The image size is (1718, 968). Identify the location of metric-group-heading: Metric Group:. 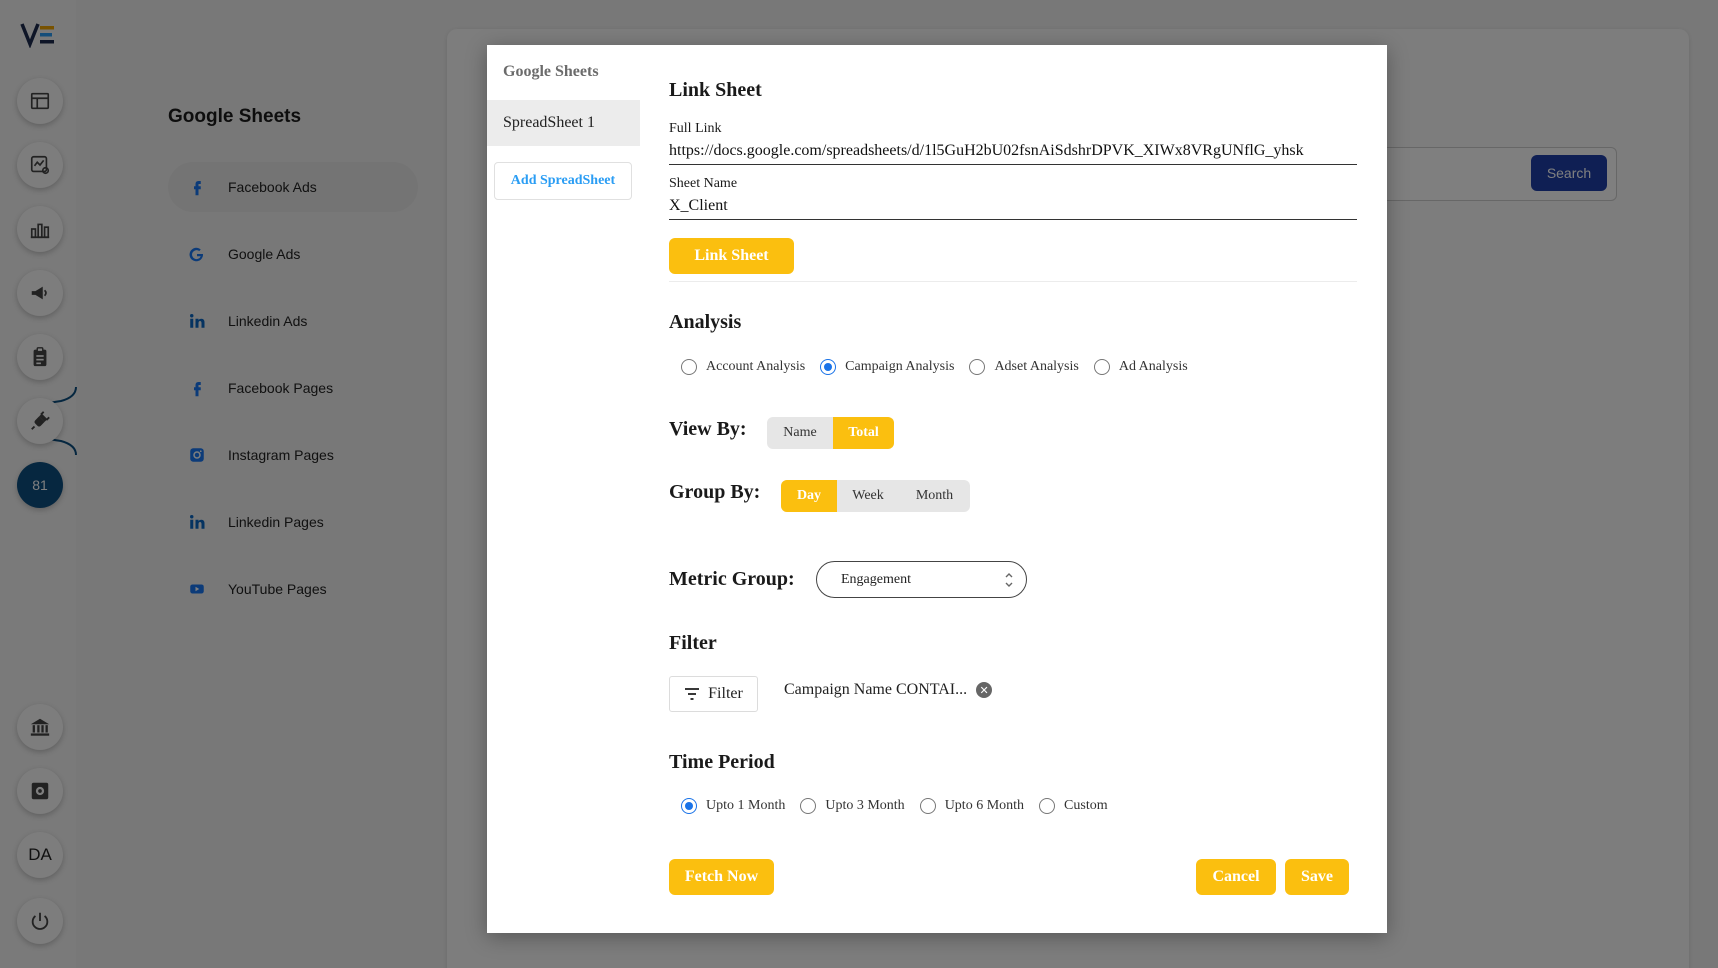
(732, 579).